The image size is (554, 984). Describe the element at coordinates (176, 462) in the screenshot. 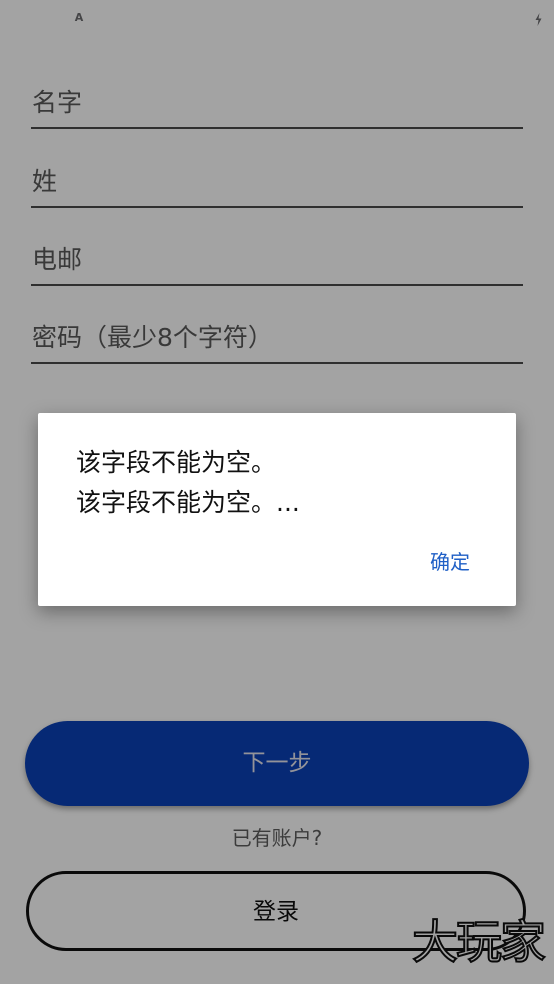

I see `dialog-message-line-1: 该字段不能为空。` at that location.